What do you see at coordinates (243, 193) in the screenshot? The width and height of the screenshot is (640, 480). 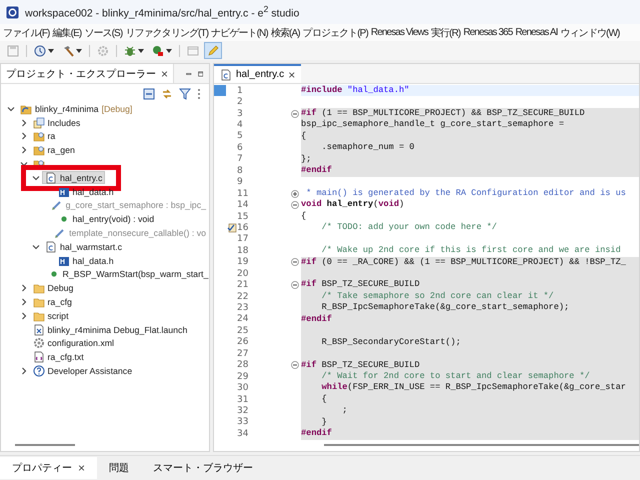 I see `line-number: 11` at bounding box center [243, 193].